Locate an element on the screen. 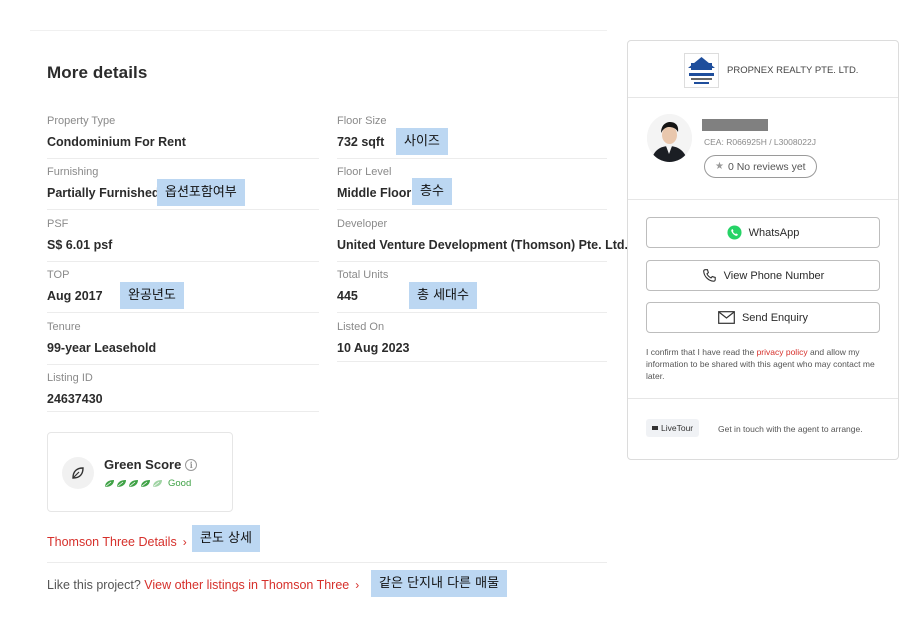  send-enquiry-button: Send Enquiry is located at coordinates (763, 317).